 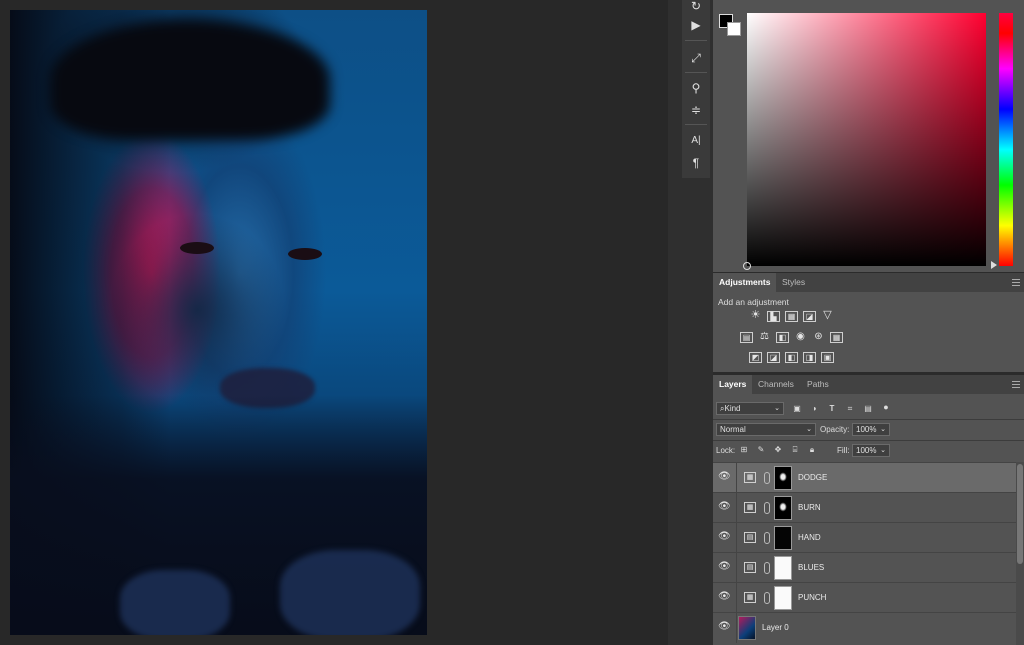 What do you see at coordinates (818, 337) in the screenshot?
I see `channel-mixer-icon: ⊛` at bounding box center [818, 337].